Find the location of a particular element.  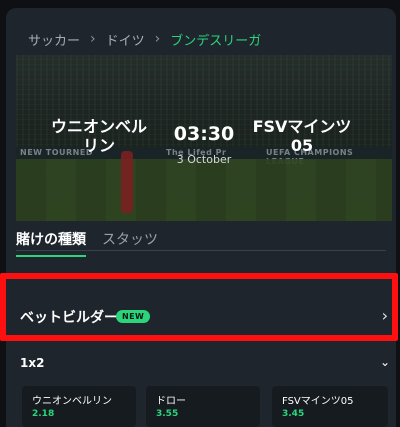

kickoff-time: 03:30 is located at coordinates (204, 134).